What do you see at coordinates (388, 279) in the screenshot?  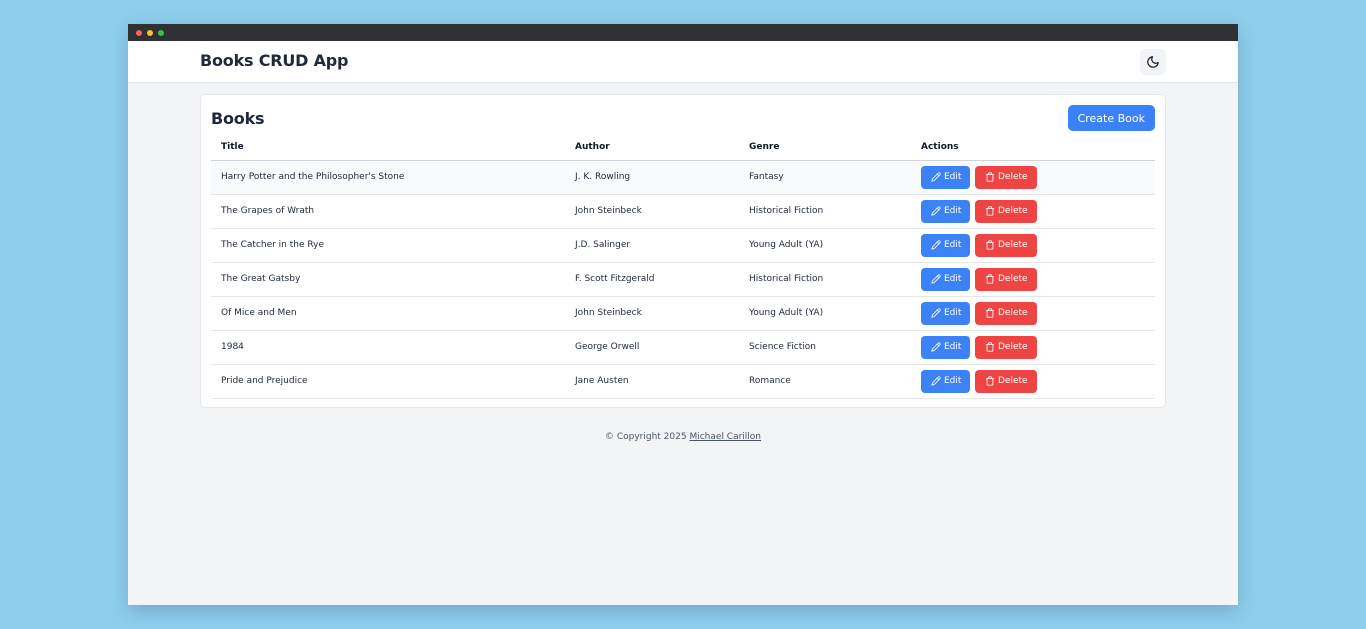 I see `book-title-cell: The Great Gatsby` at bounding box center [388, 279].